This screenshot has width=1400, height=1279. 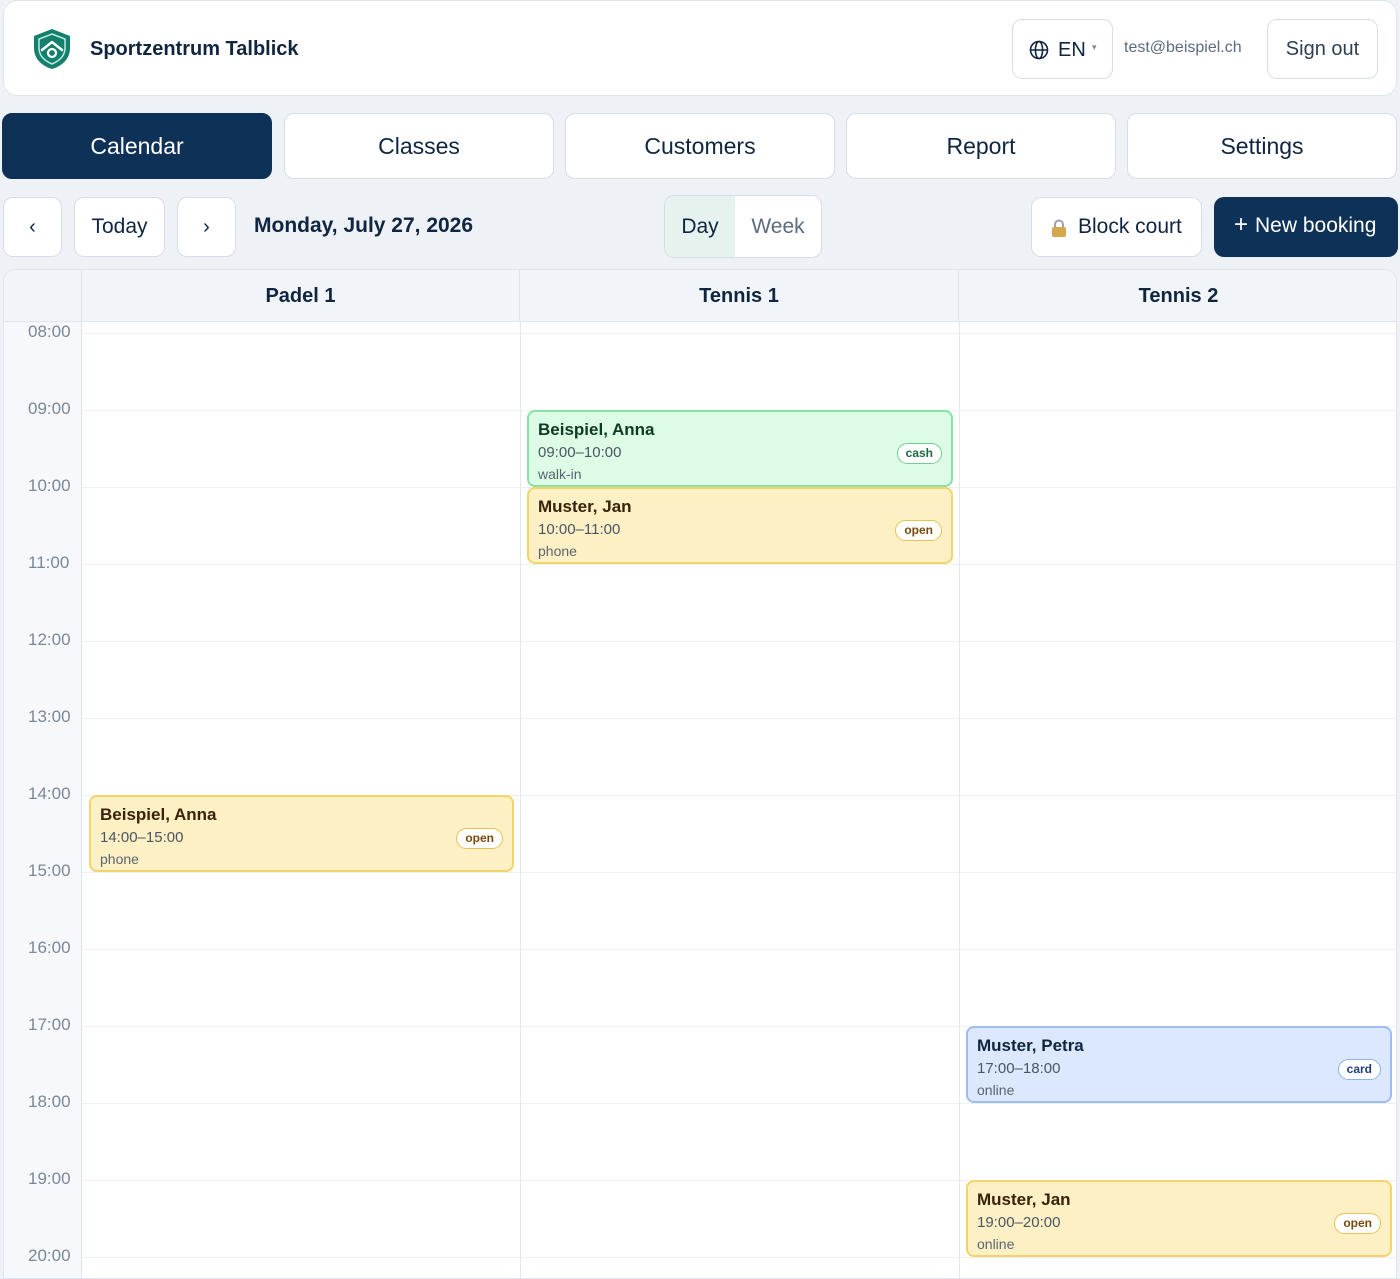 I want to click on booking-time: 10:00–11:00, so click(x=579, y=529).